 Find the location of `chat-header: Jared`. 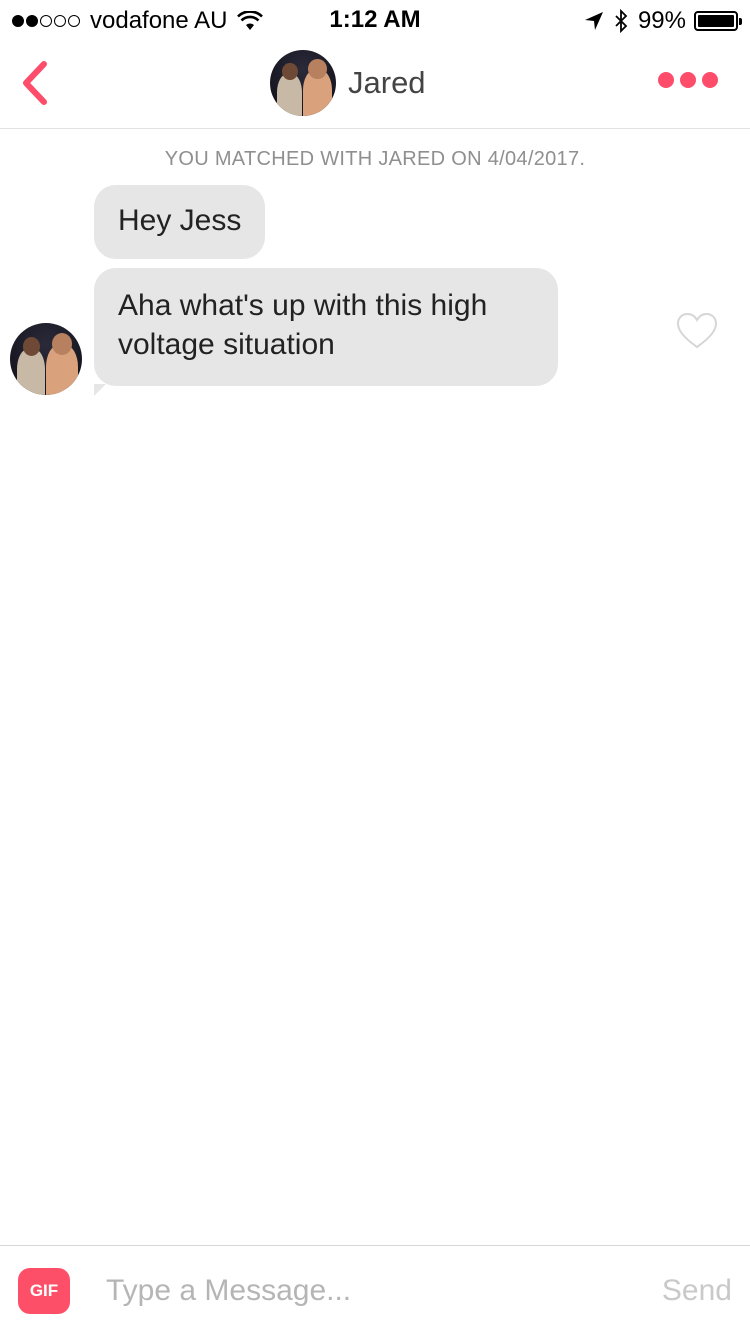

chat-header: Jared is located at coordinates (375, 84).